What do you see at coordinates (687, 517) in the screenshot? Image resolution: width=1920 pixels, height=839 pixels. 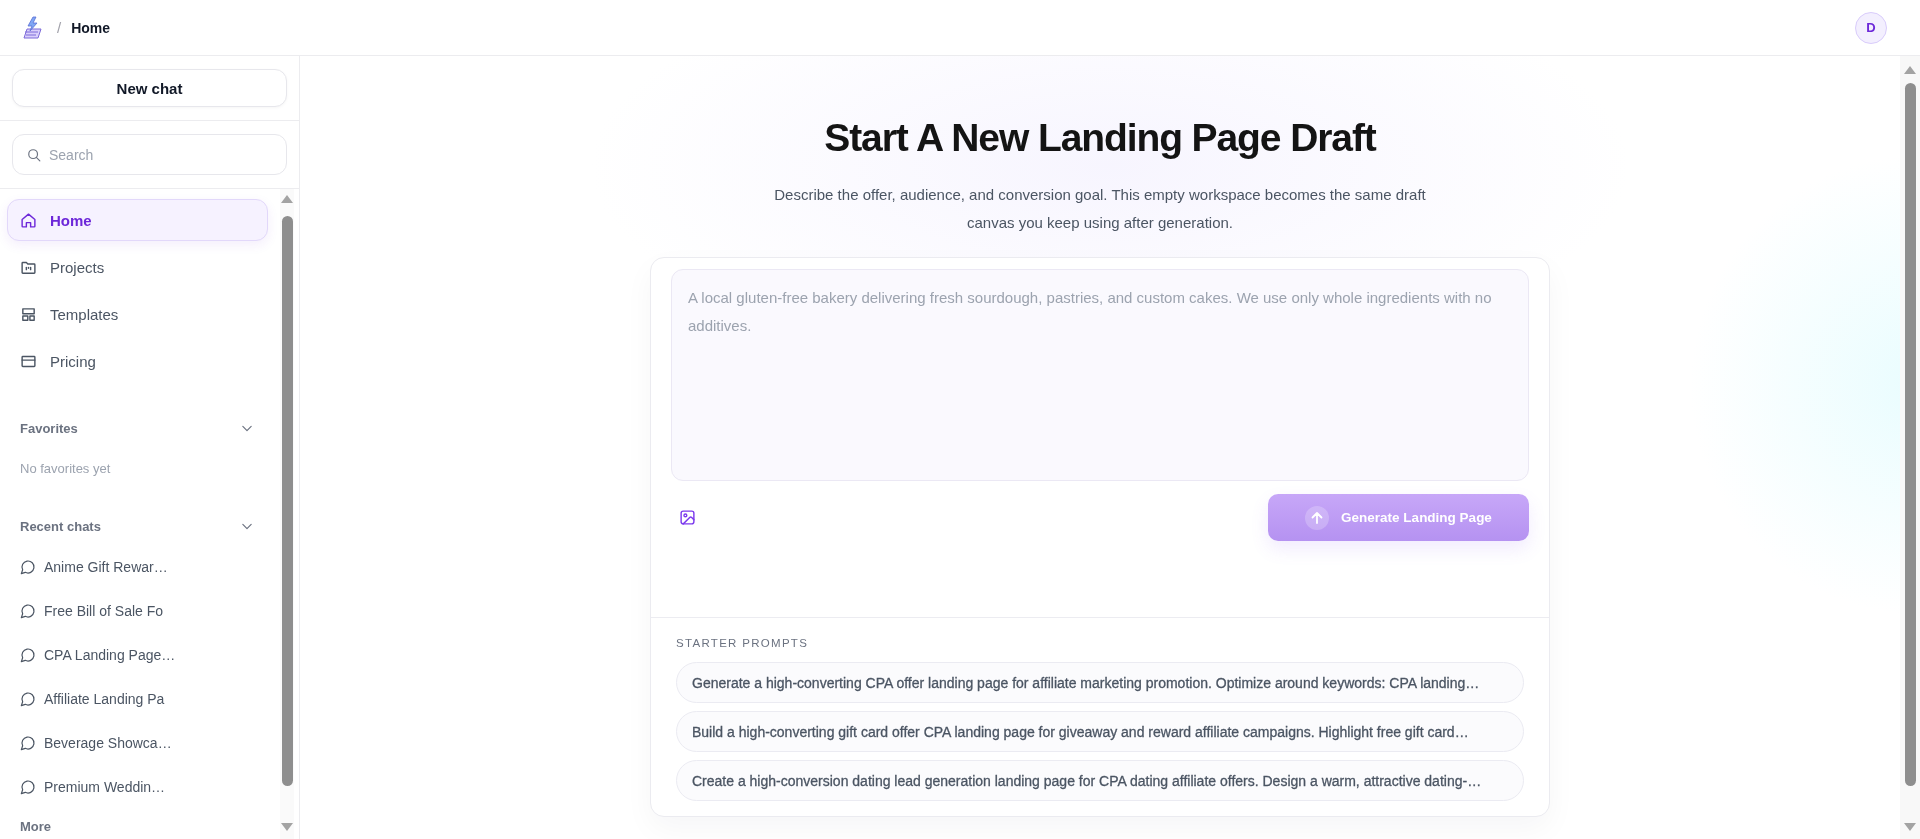 I see `image-icon` at bounding box center [687, 517].